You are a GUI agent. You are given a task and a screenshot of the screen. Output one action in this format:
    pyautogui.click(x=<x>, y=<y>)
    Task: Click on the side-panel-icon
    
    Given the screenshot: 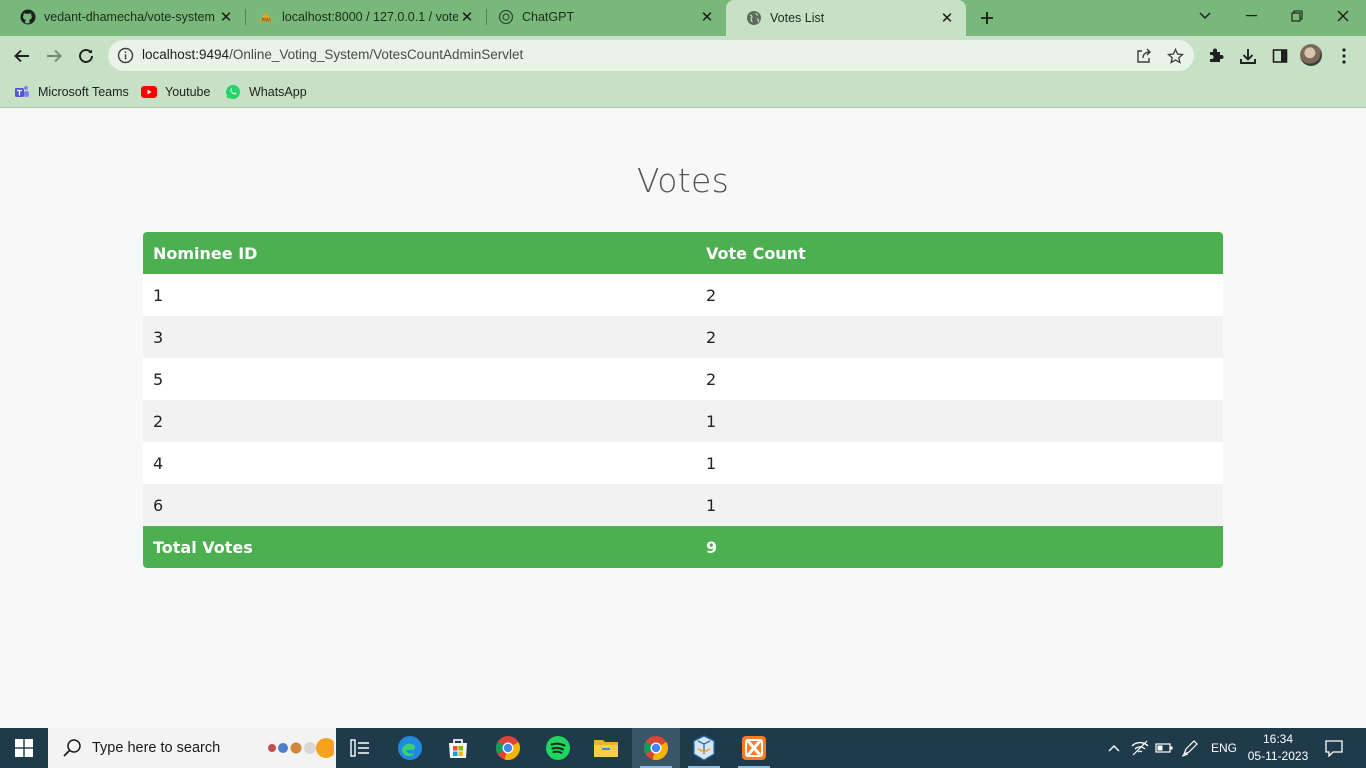 What is the action you would take?
    pyautogui.click(x=1280, y=56)
    